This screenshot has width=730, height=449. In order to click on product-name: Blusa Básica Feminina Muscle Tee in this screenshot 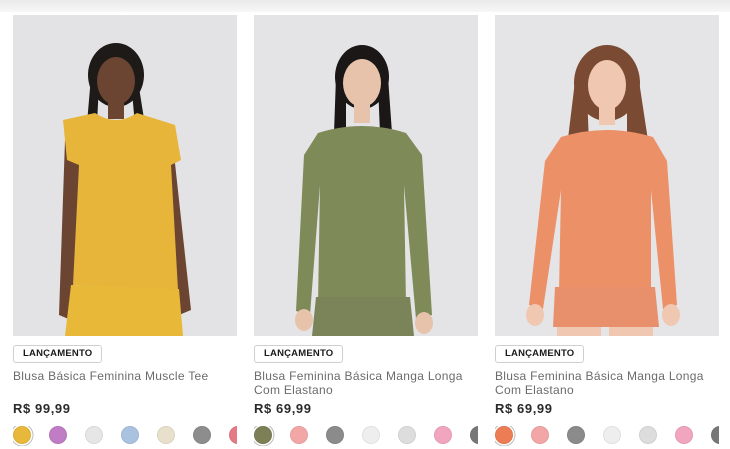, I will do `click(125, 384)`.